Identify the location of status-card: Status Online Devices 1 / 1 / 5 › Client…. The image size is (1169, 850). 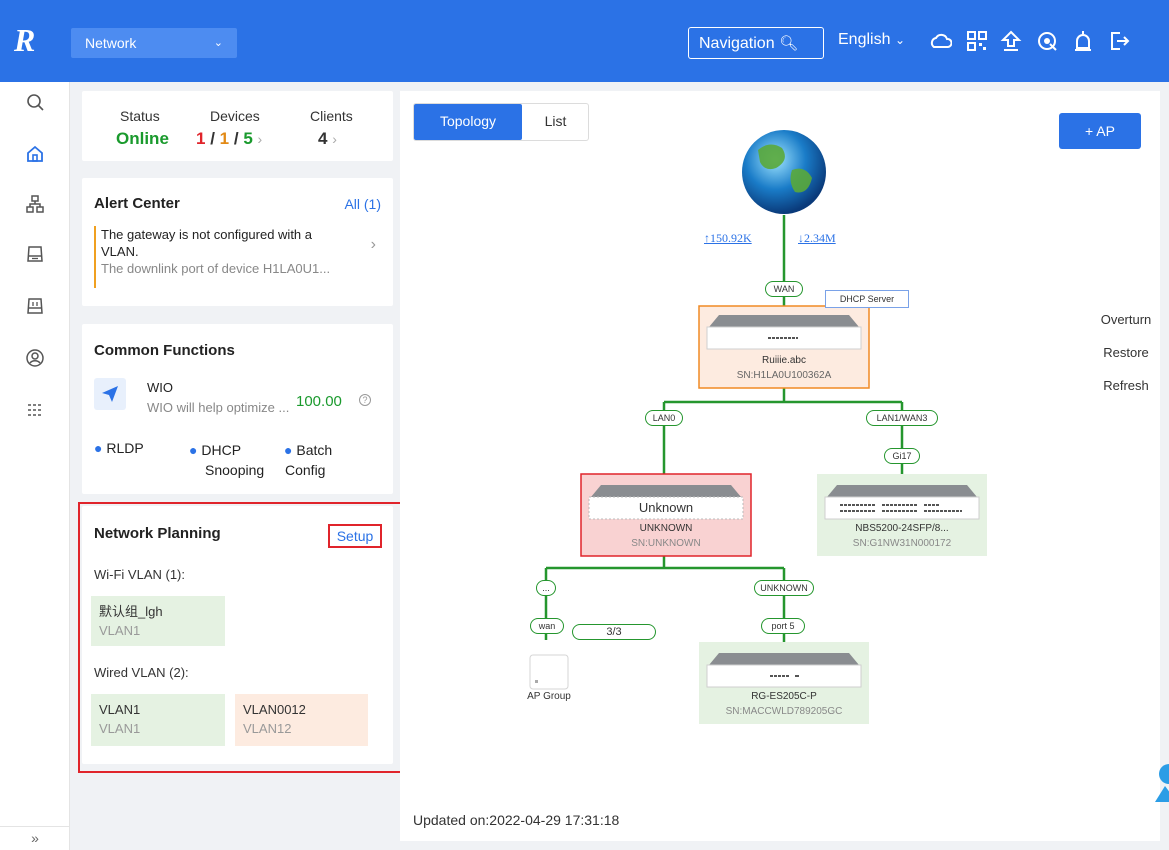
(237, 126).